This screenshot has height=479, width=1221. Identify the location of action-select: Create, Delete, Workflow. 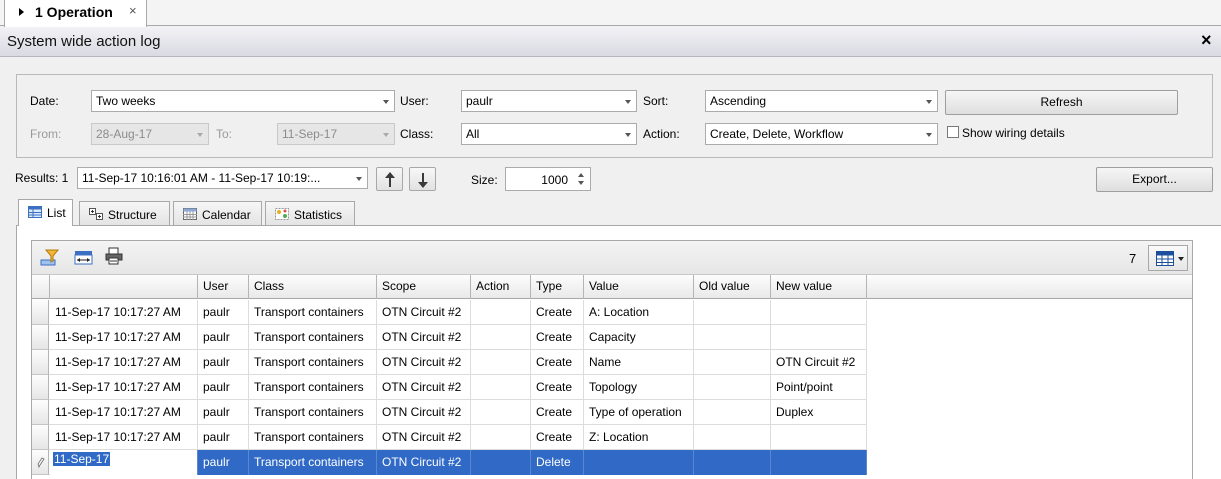
(821, 134).